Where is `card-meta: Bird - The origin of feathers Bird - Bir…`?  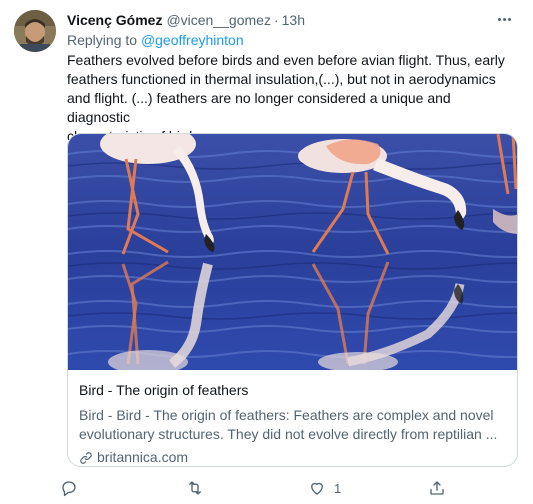 card-meta: Bird - The origin of feathers Bird - Bir… is located at coordinates (292, 423).